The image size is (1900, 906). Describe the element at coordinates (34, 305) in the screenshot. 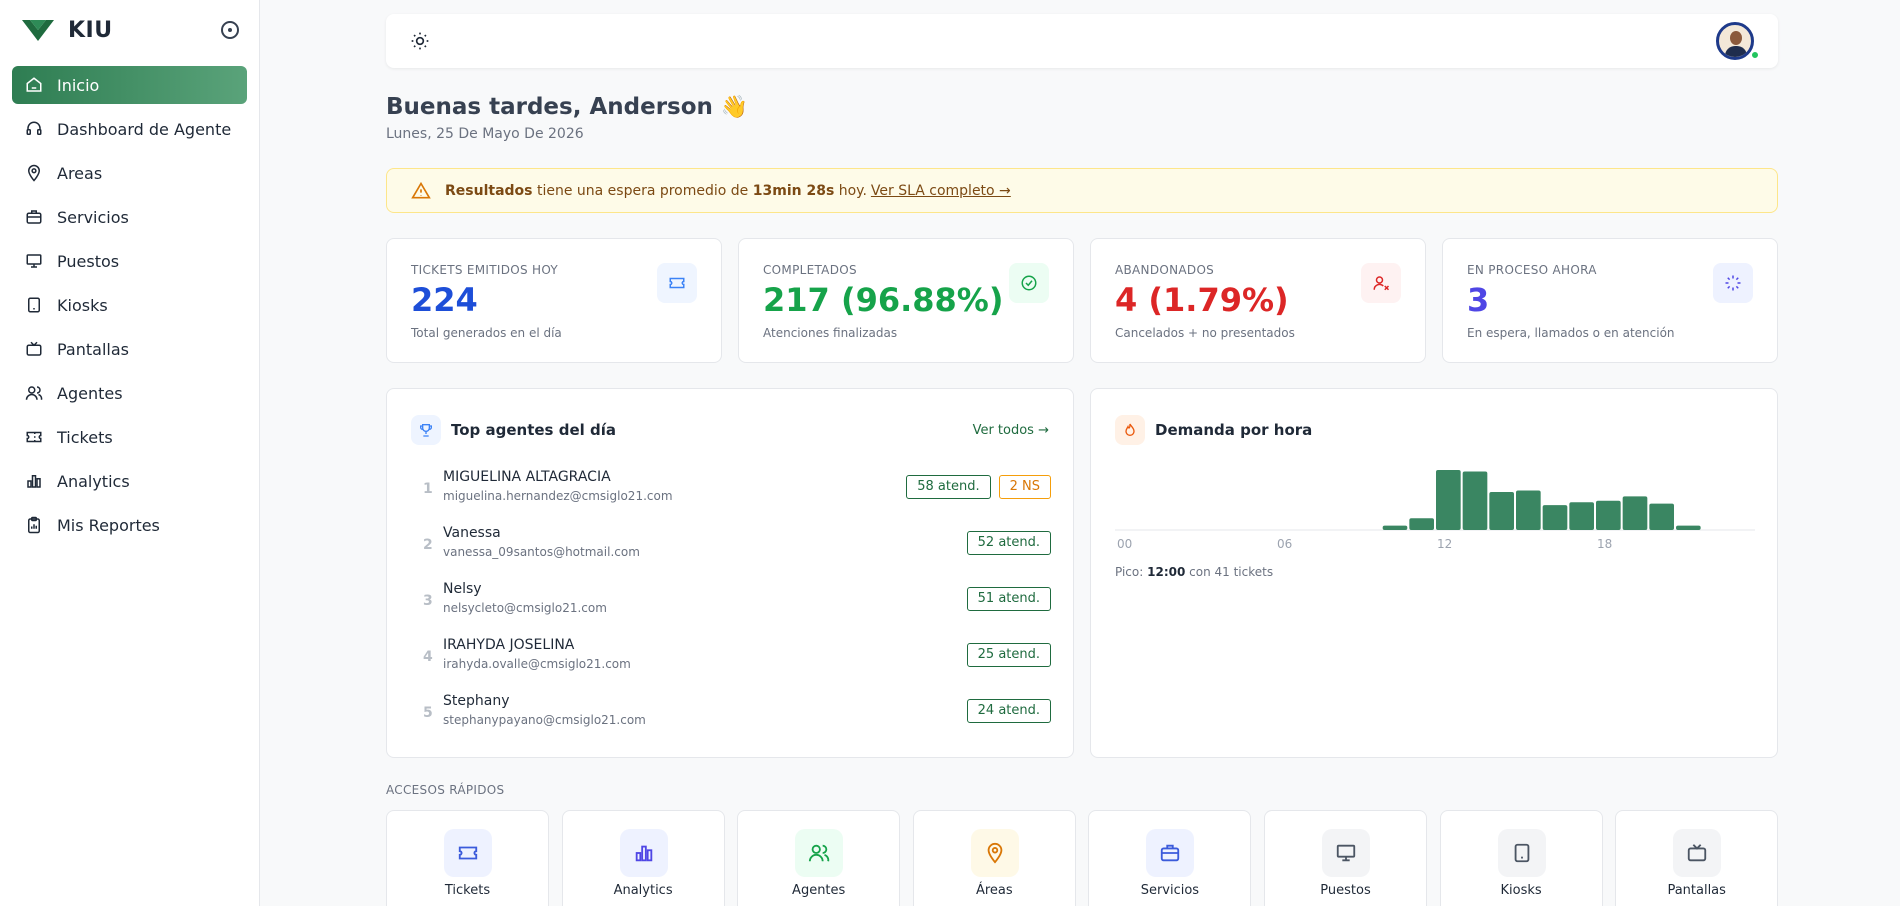

I see `tablet-icon` at that location.